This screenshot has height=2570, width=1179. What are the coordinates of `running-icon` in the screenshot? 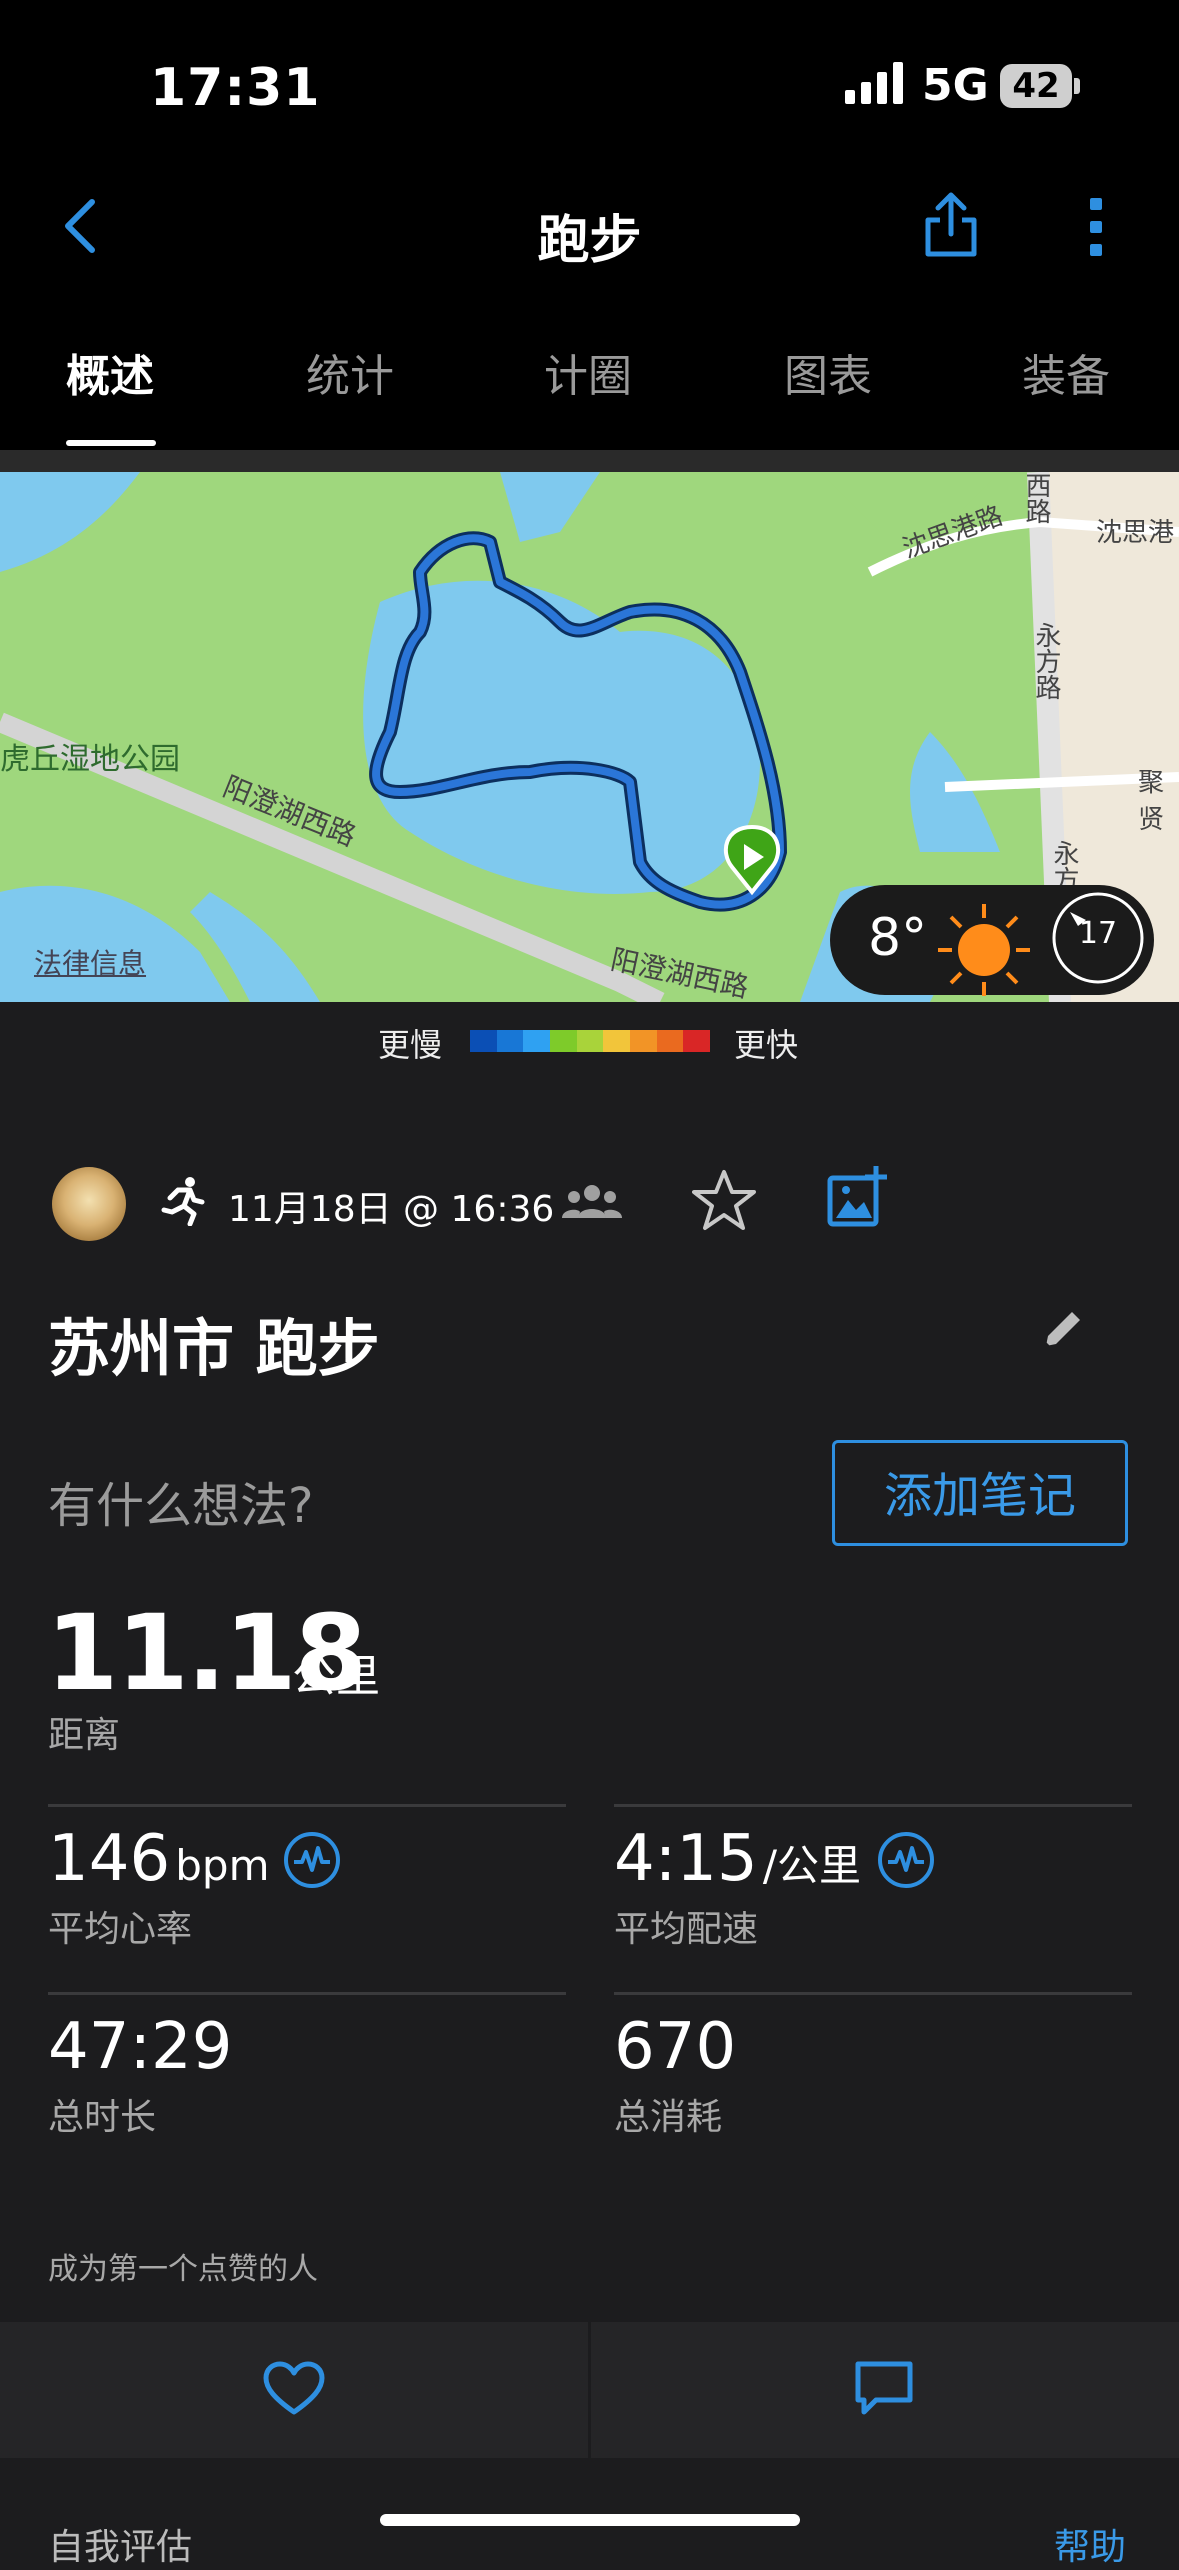 It's located at (183, 1201).